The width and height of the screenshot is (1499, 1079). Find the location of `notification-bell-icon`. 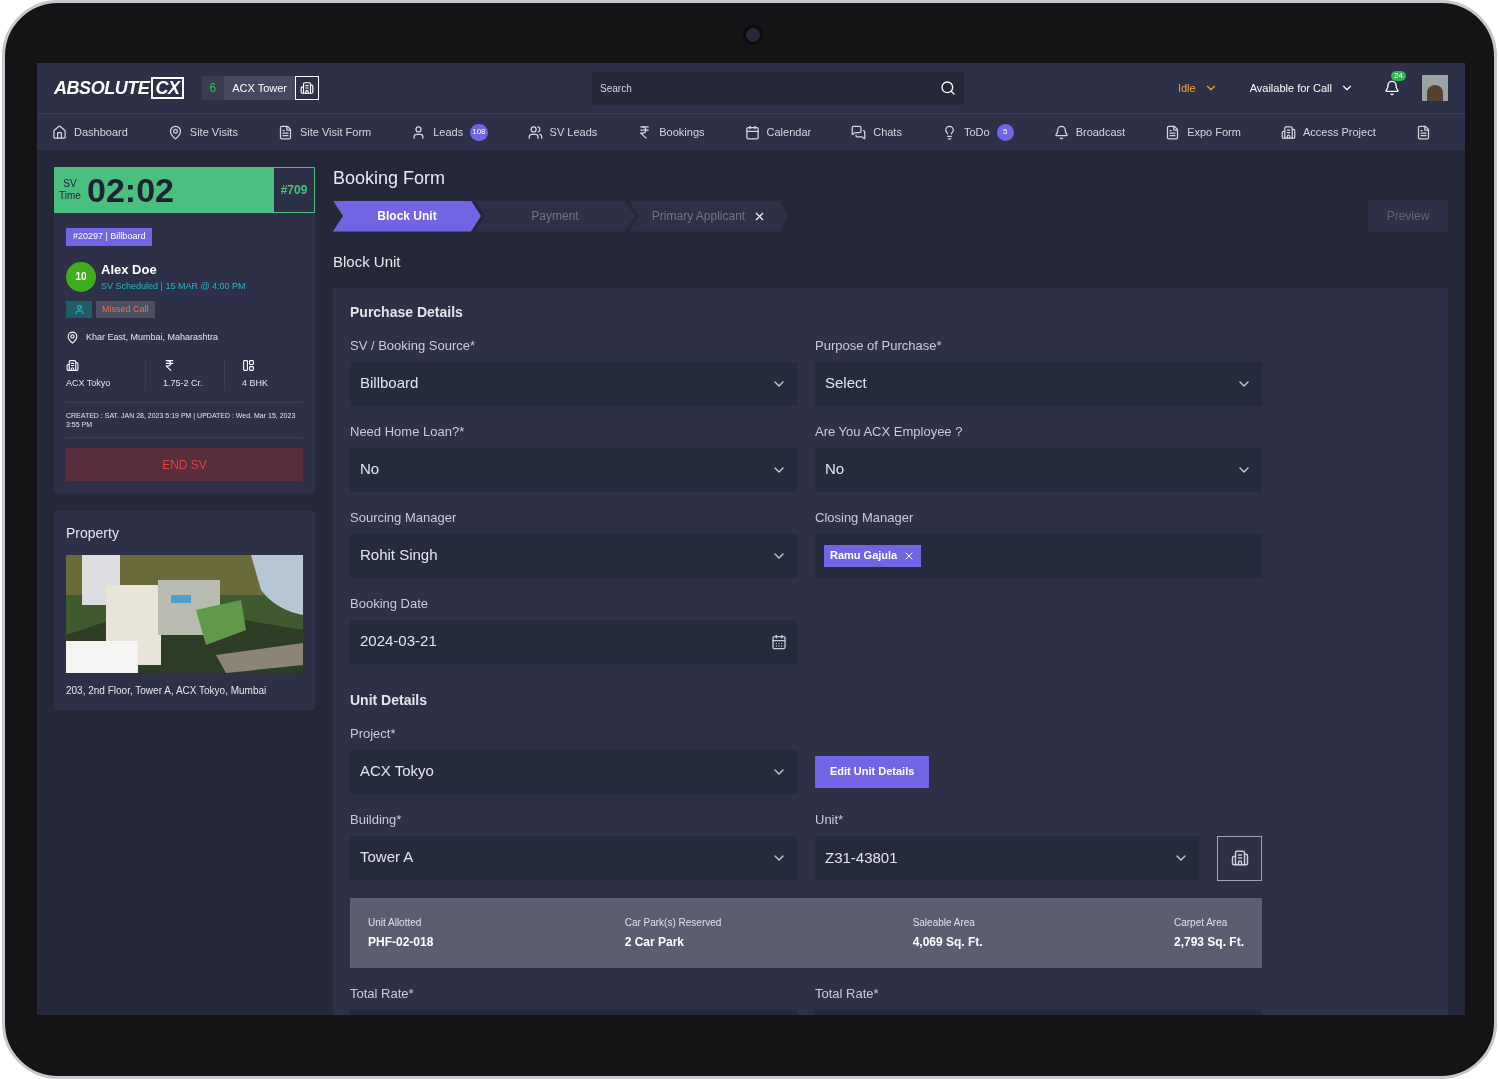

notification-bell-icon is located at coordinates (1392, 88).